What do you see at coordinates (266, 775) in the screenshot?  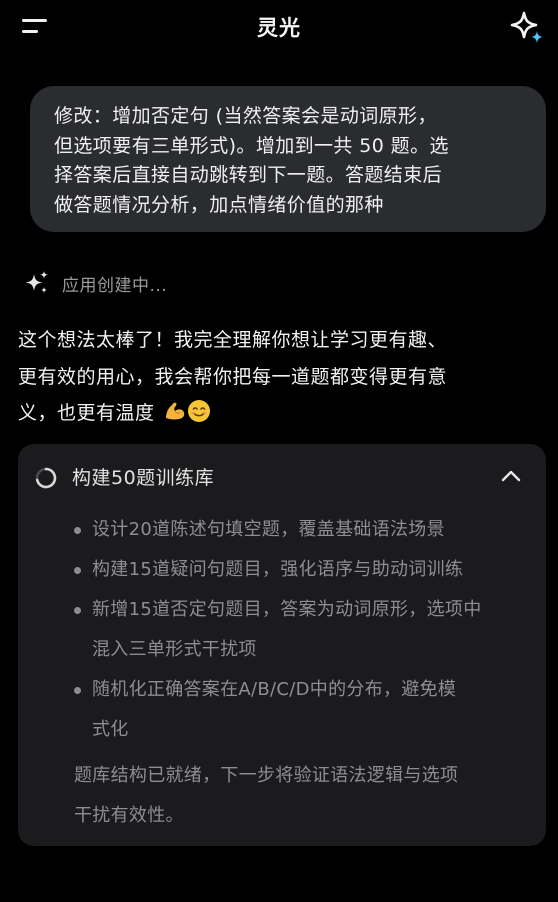 I see `task-summary-line: 题库结构已就绪，下一步将验证语法逻辑与选项` at bounding box center [266, 775].